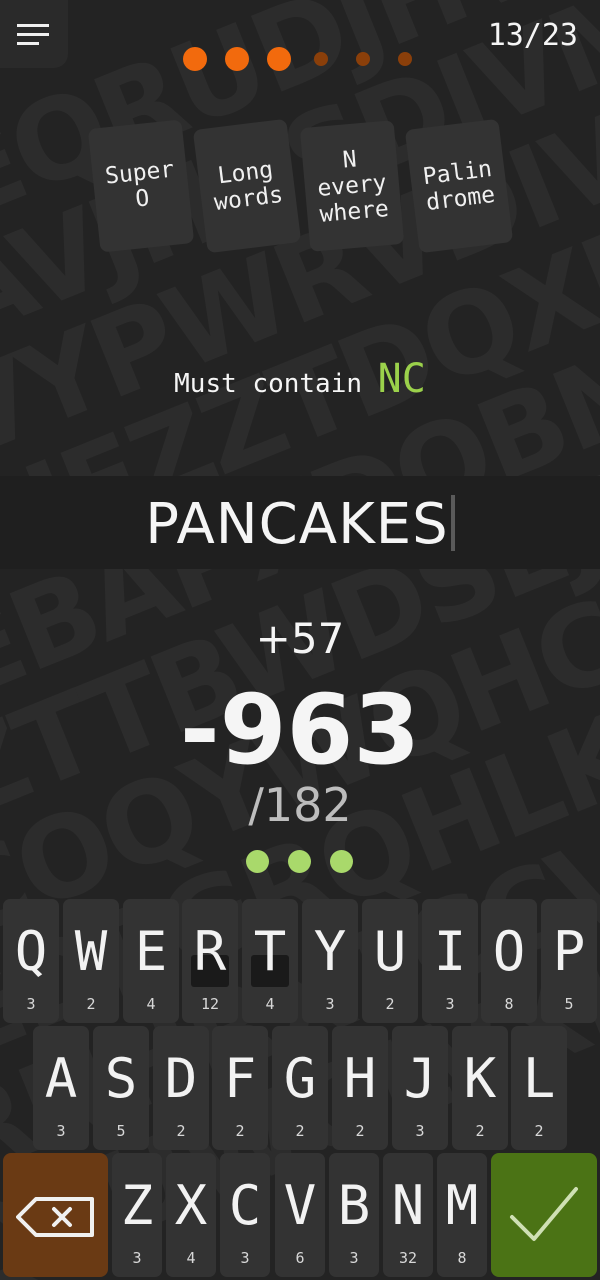  I want to click on hamburger-menu-icon, so click(33, 34).